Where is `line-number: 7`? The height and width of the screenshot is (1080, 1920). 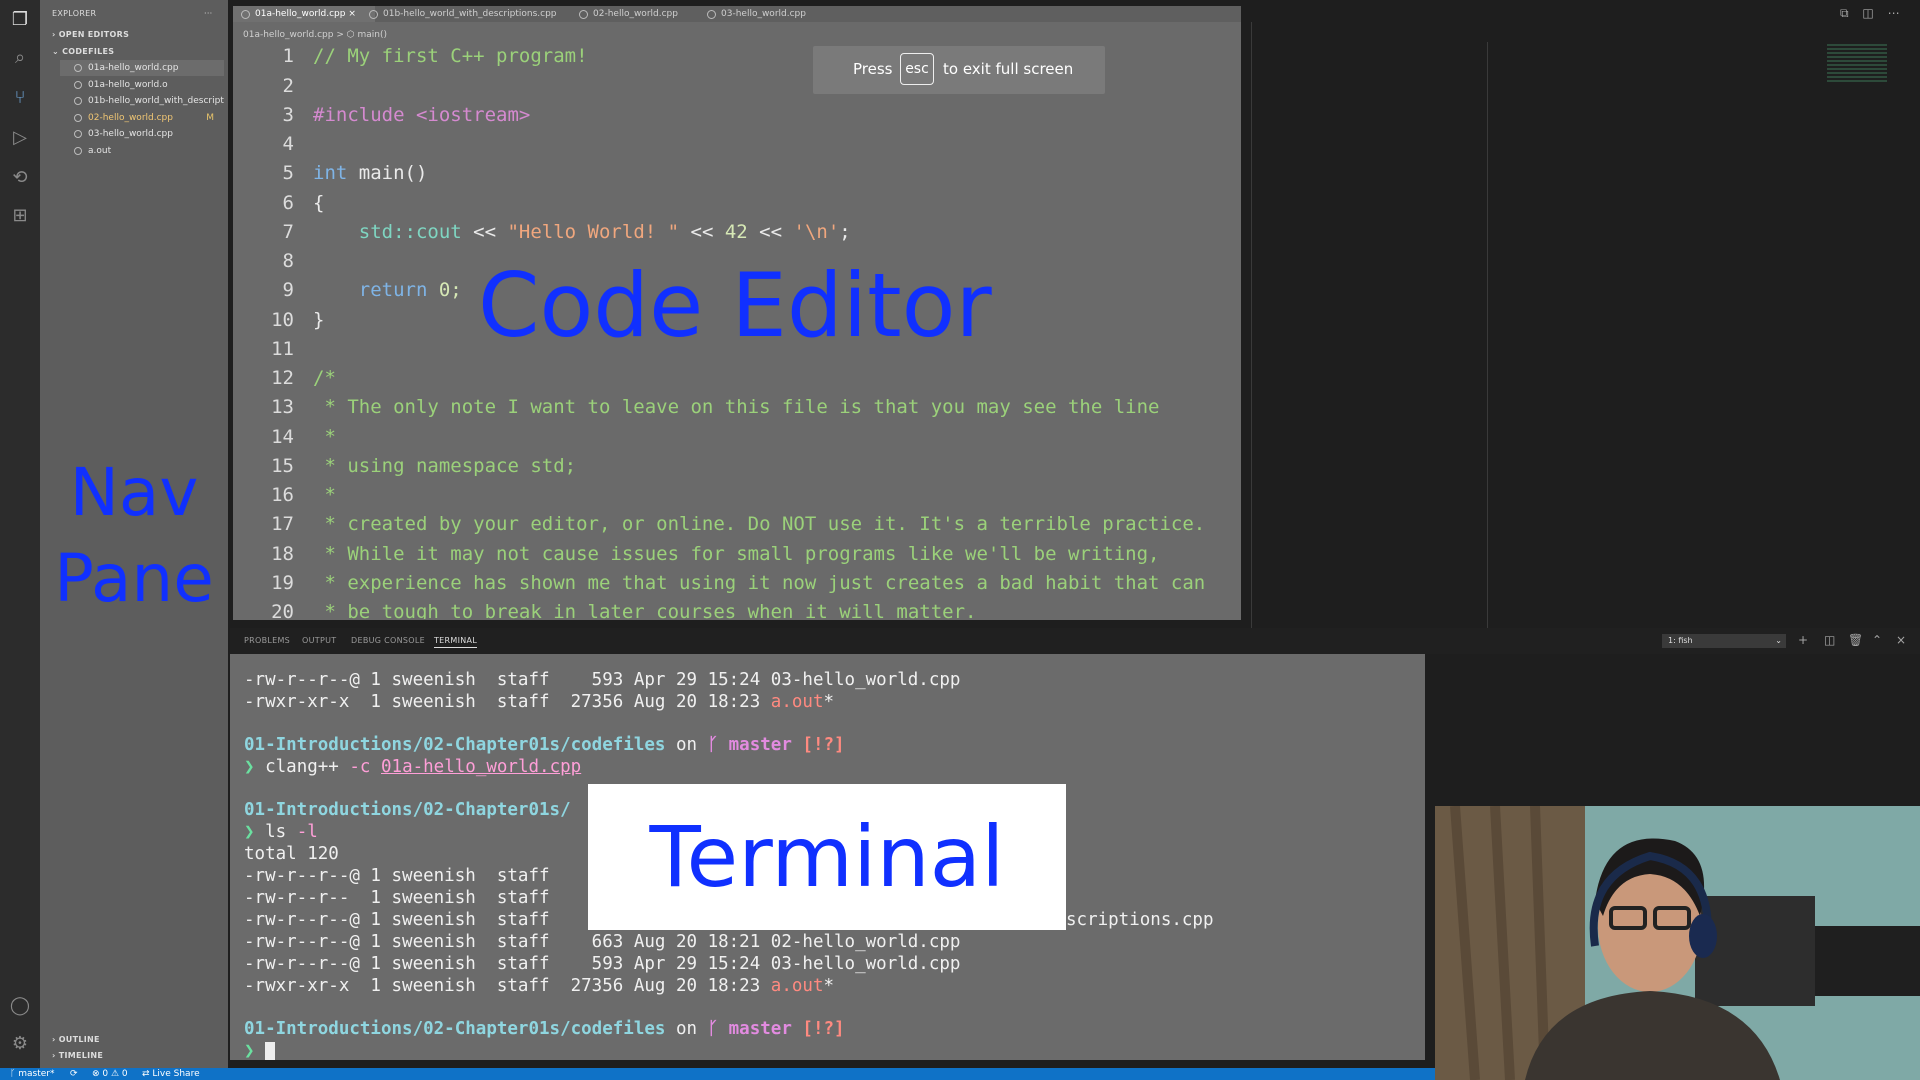 line-number: 7 is located at coordinates (288, 232).